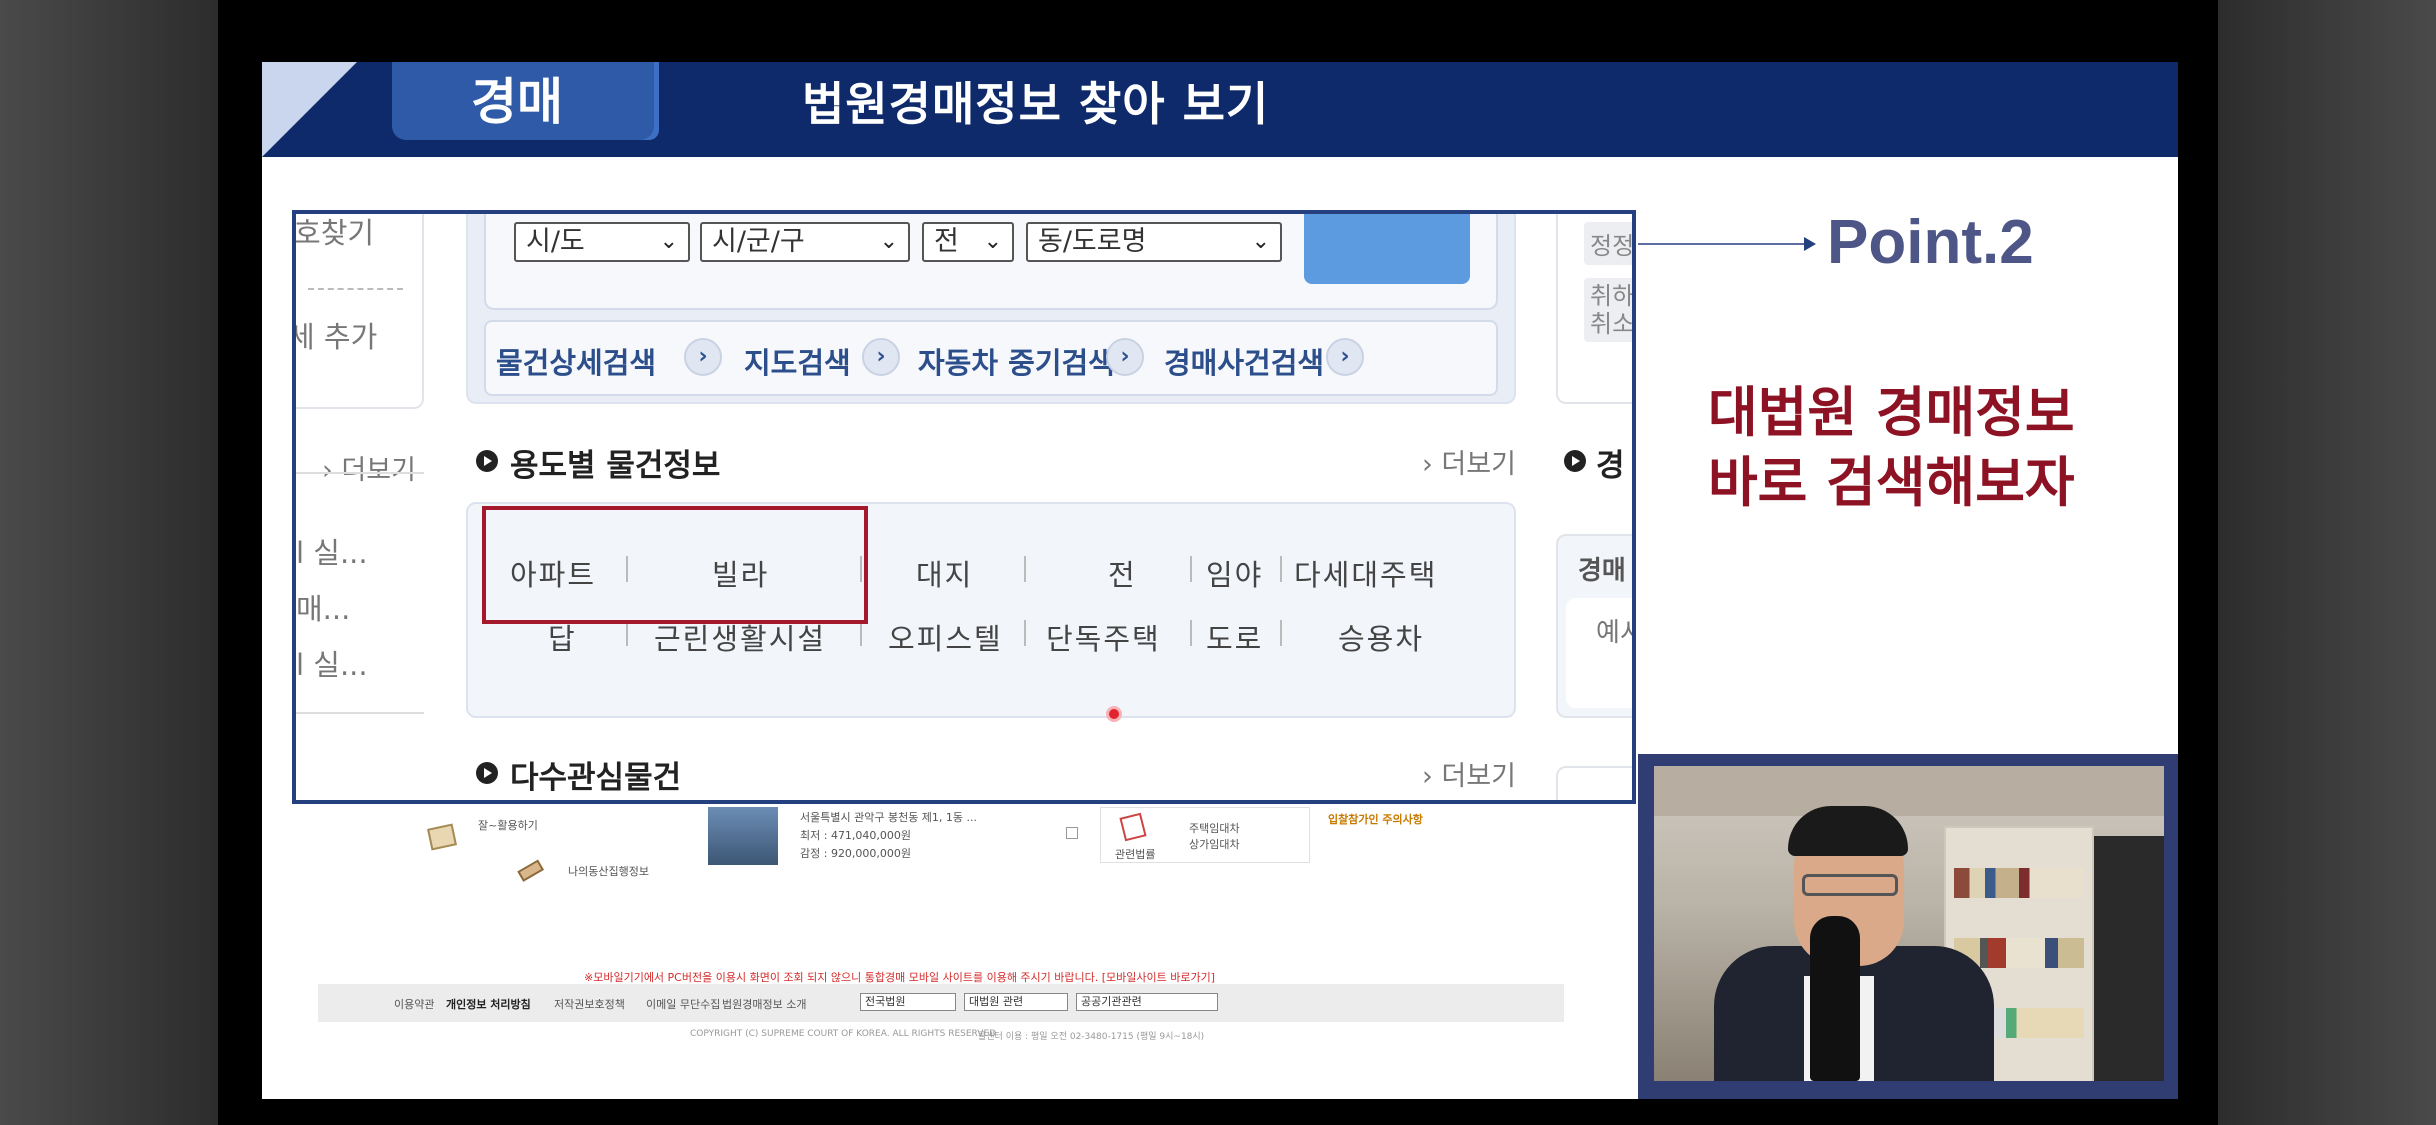  I want to click on court-related-select: 대법원 관련, so click(1016, 1002).